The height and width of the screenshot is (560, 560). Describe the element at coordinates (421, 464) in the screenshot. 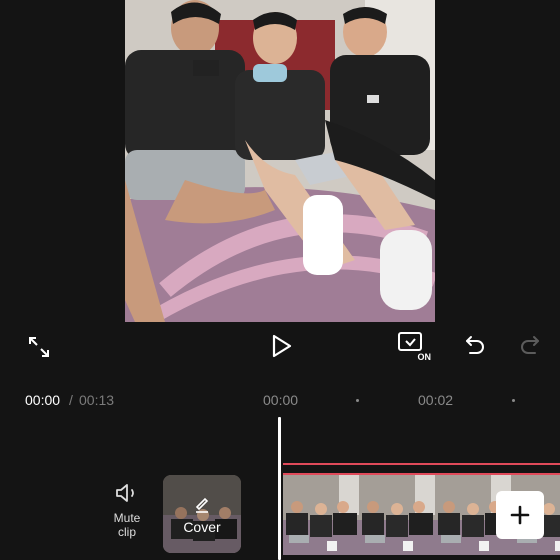

I see `audio-track-line` at that location.